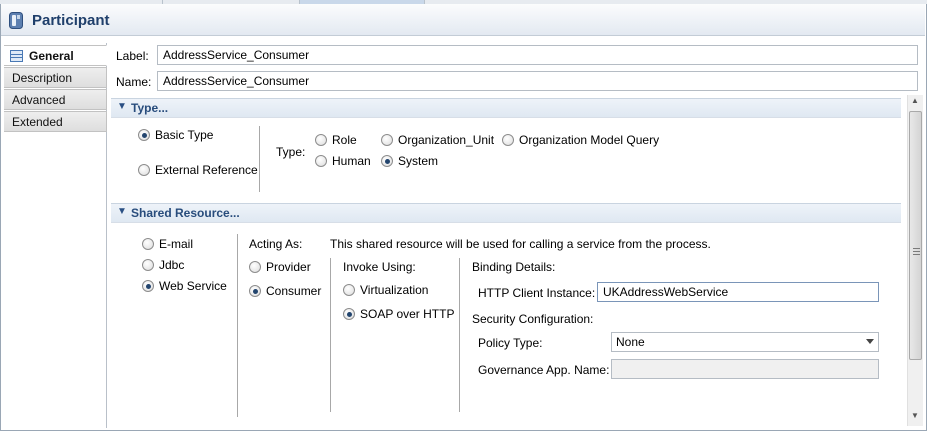 The image size is (927, 431). I want to click on email-radio: E-mail, so click(167, 244).